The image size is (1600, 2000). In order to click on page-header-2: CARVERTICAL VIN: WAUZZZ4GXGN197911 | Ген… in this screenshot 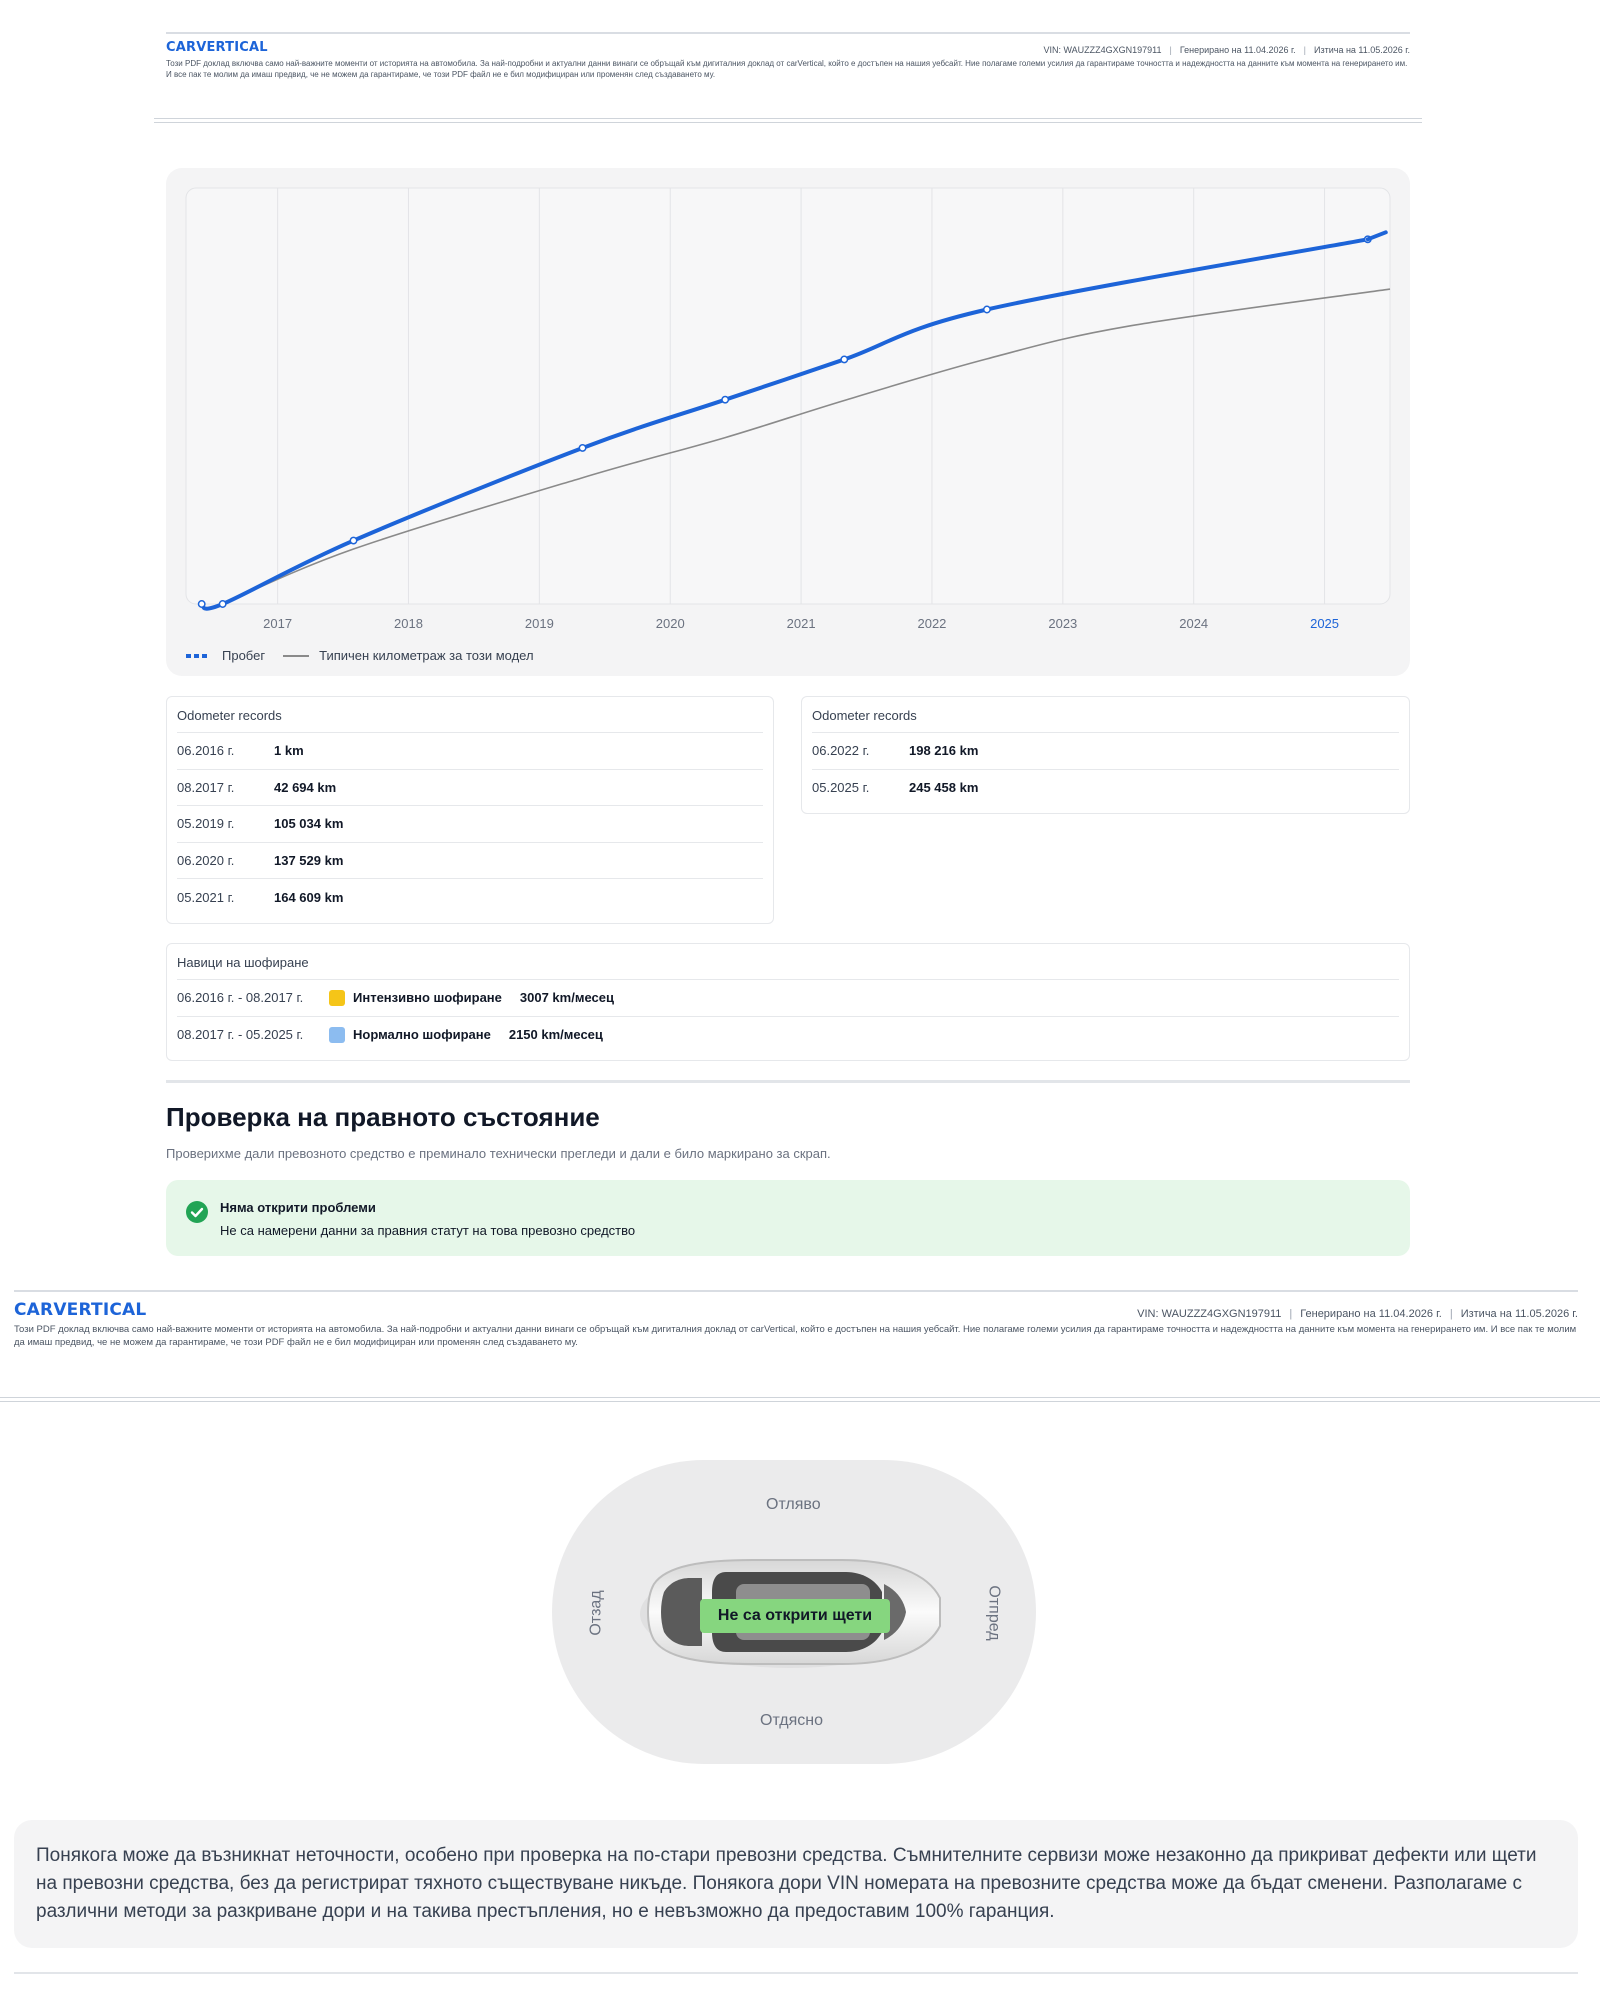, I will do `click(796, 1319)`.